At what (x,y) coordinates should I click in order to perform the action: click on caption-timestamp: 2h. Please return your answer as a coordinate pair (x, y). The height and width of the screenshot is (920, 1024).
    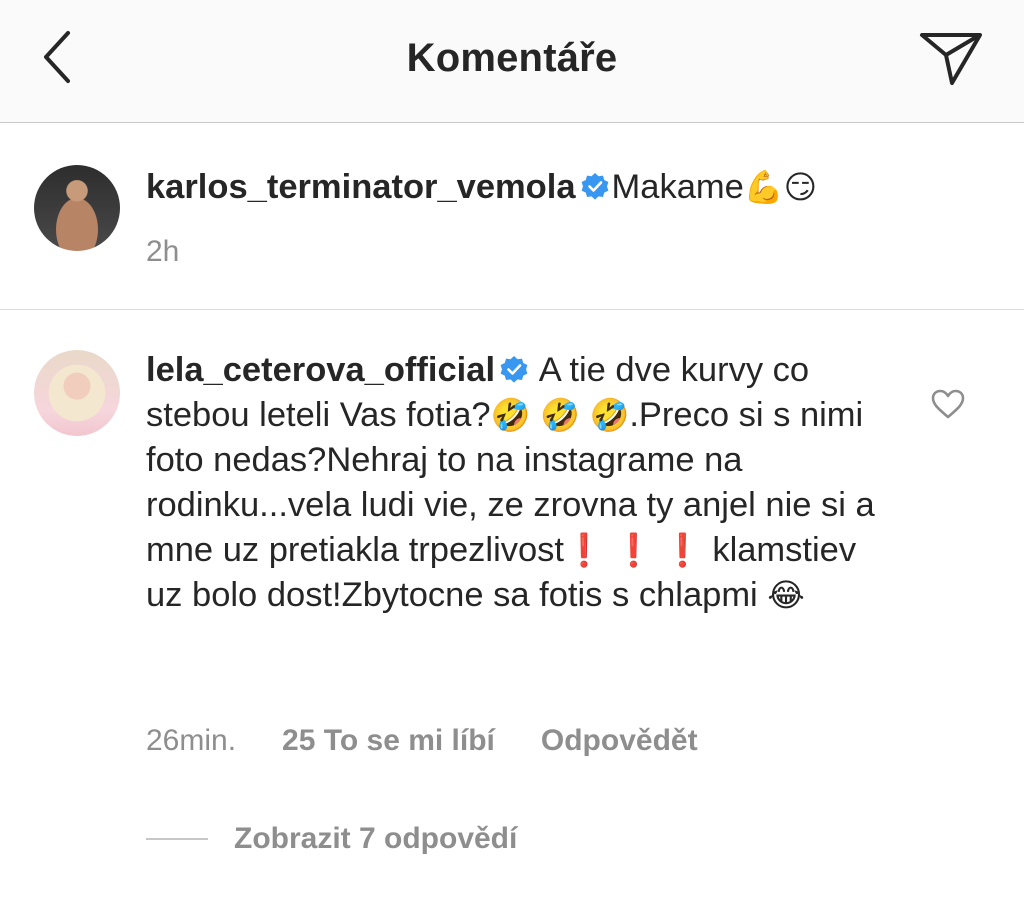
    Looking at the image, I should click on (163, 251).